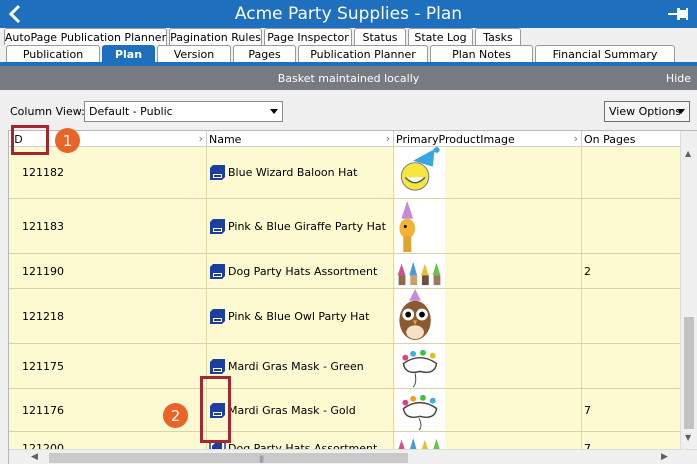 This screenshot has height=464, width=697. What do you see at coordinates (631, 139) in the screenshot?
I see `column-header-on-pages: On Pages` at bounding box center [631, 139].